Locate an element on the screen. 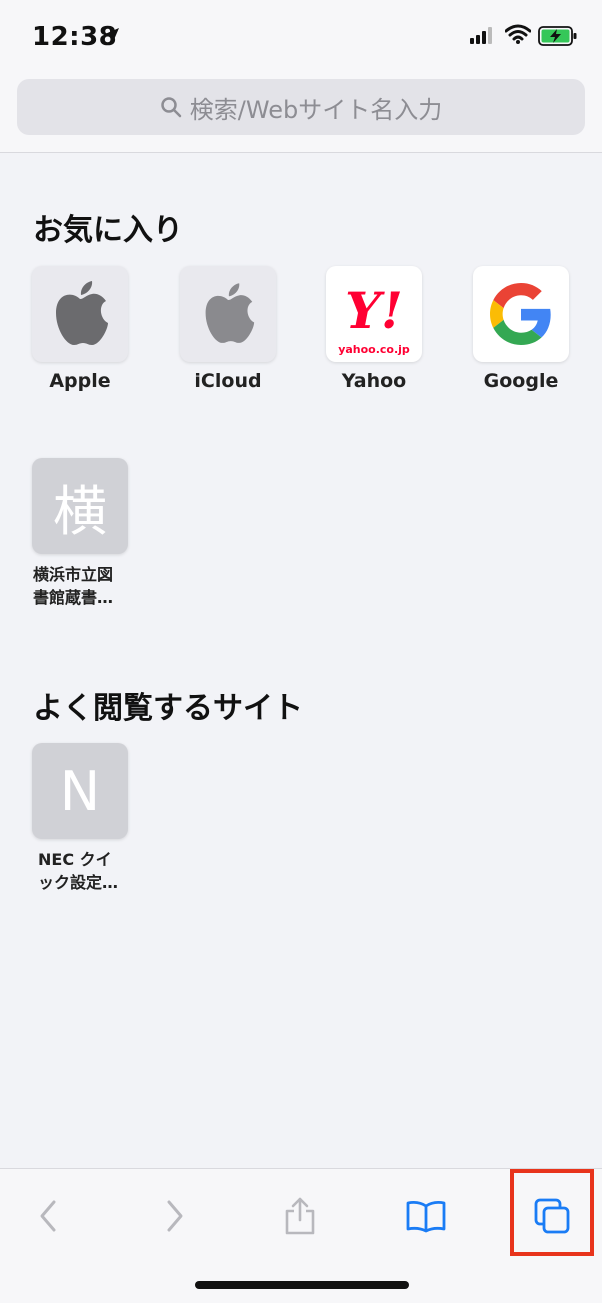  location-arrow-icon is located at coordinates (112, 35).